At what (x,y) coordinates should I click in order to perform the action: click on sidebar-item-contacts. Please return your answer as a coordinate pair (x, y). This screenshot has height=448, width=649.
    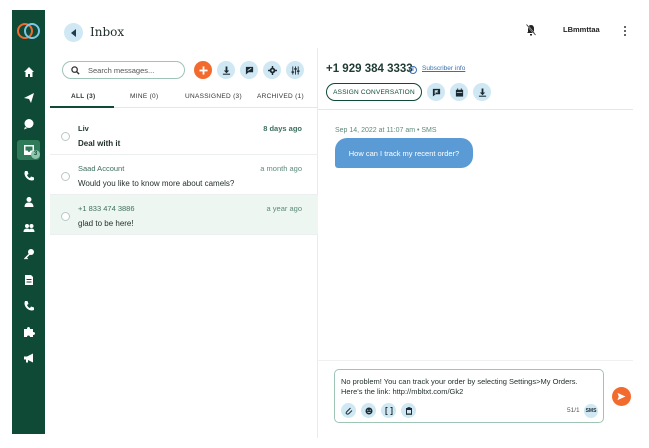
    Looking at the image, I should click on (28, 202).